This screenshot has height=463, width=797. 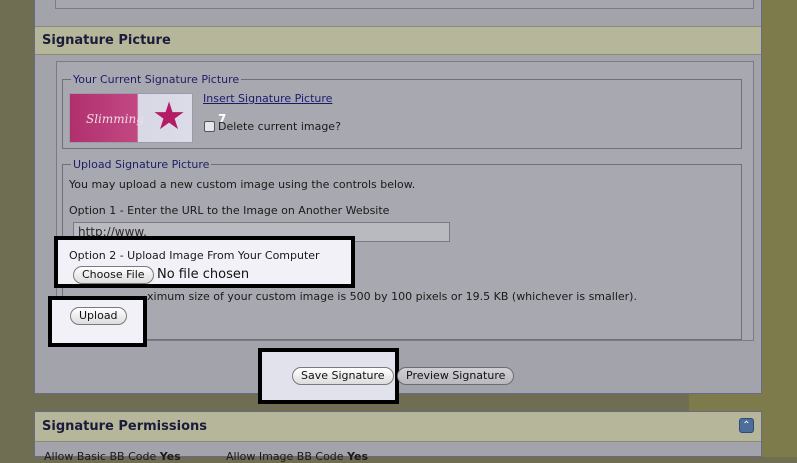 I want to click on previous-section-box, so click(x=404, y=4).